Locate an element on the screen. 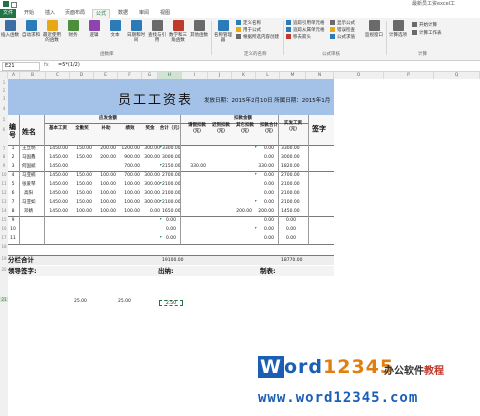 Image resolution: width=480 pixels, height=416 pixels. cell-no: 10 is located at coordinates (13, 230).